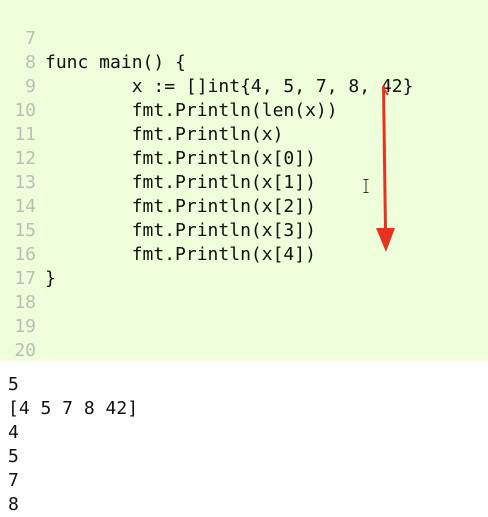 The width and height of the screenshot is (488, 517). What do you see at coordinates (73, 408) in the screenshot?
I see `output-line: [4 5 7 8 42]` at bounding box center [73, 408].